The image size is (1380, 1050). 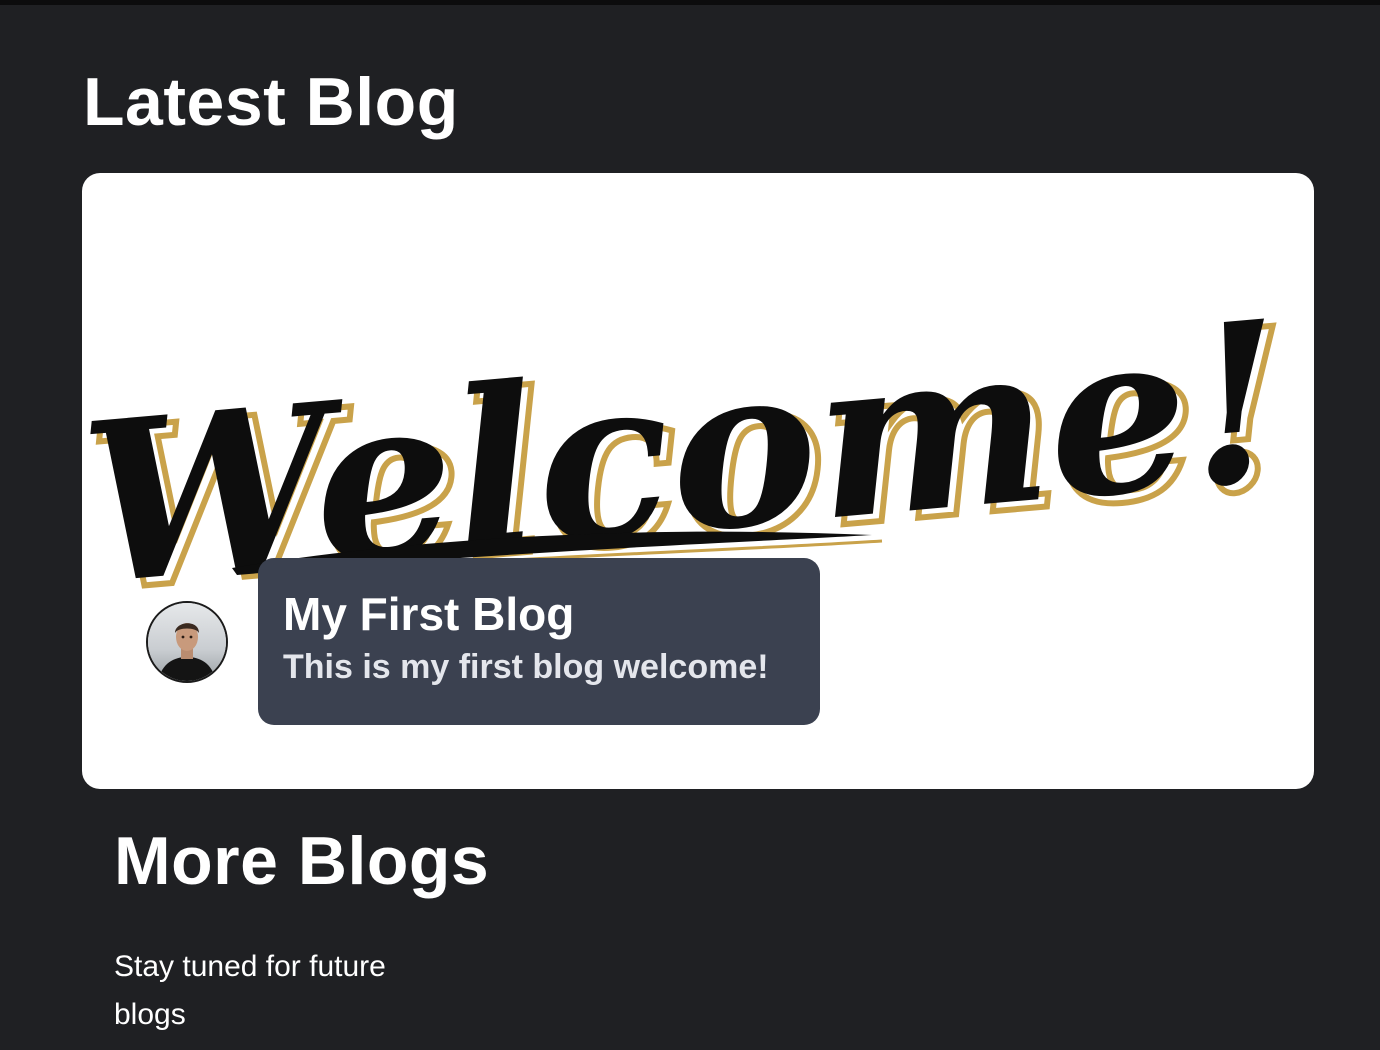 I want to click on blog-post-title: My First Blog, so click(x=539, y=614).